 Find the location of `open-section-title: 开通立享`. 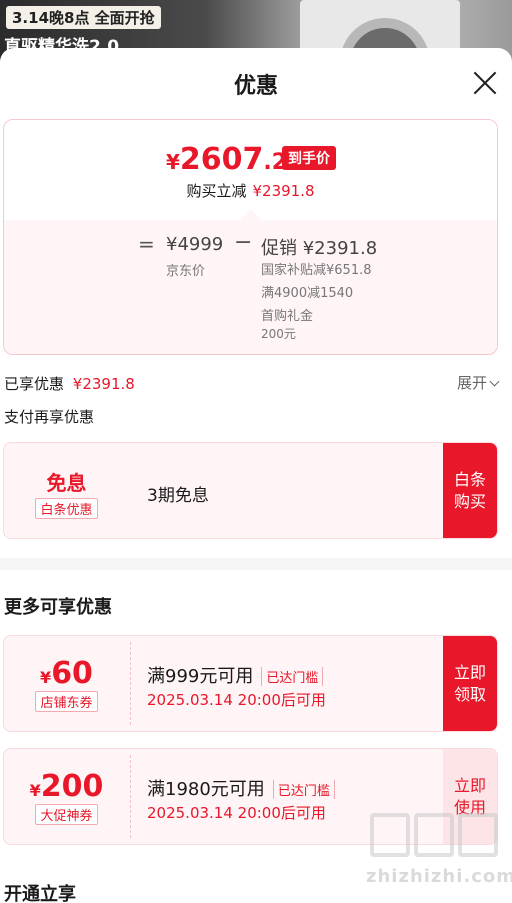

open-section-title: 开通立享 is located at coordinates (40, 893).